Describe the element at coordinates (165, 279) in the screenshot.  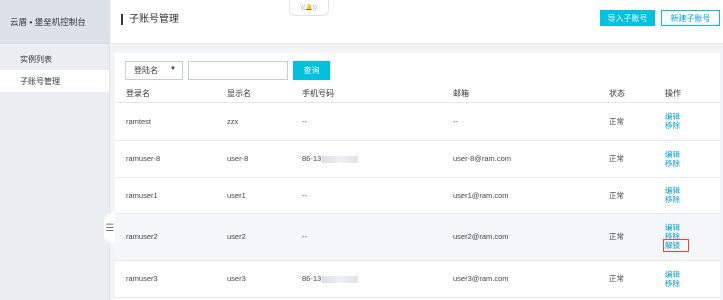
I see `cell-login: ramuser3` at that location.